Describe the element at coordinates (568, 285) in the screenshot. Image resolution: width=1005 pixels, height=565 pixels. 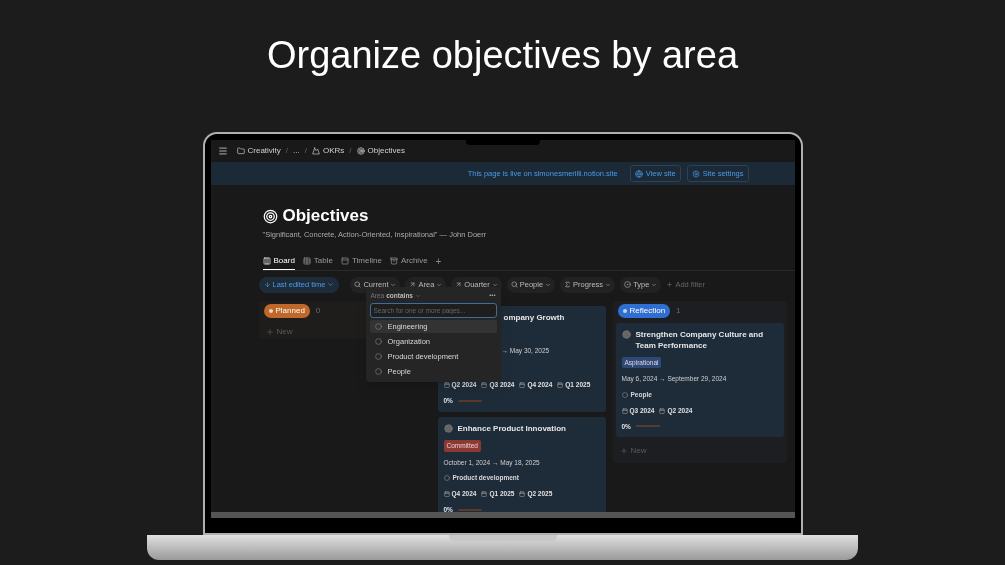
I see `sigma-icon` at that location.